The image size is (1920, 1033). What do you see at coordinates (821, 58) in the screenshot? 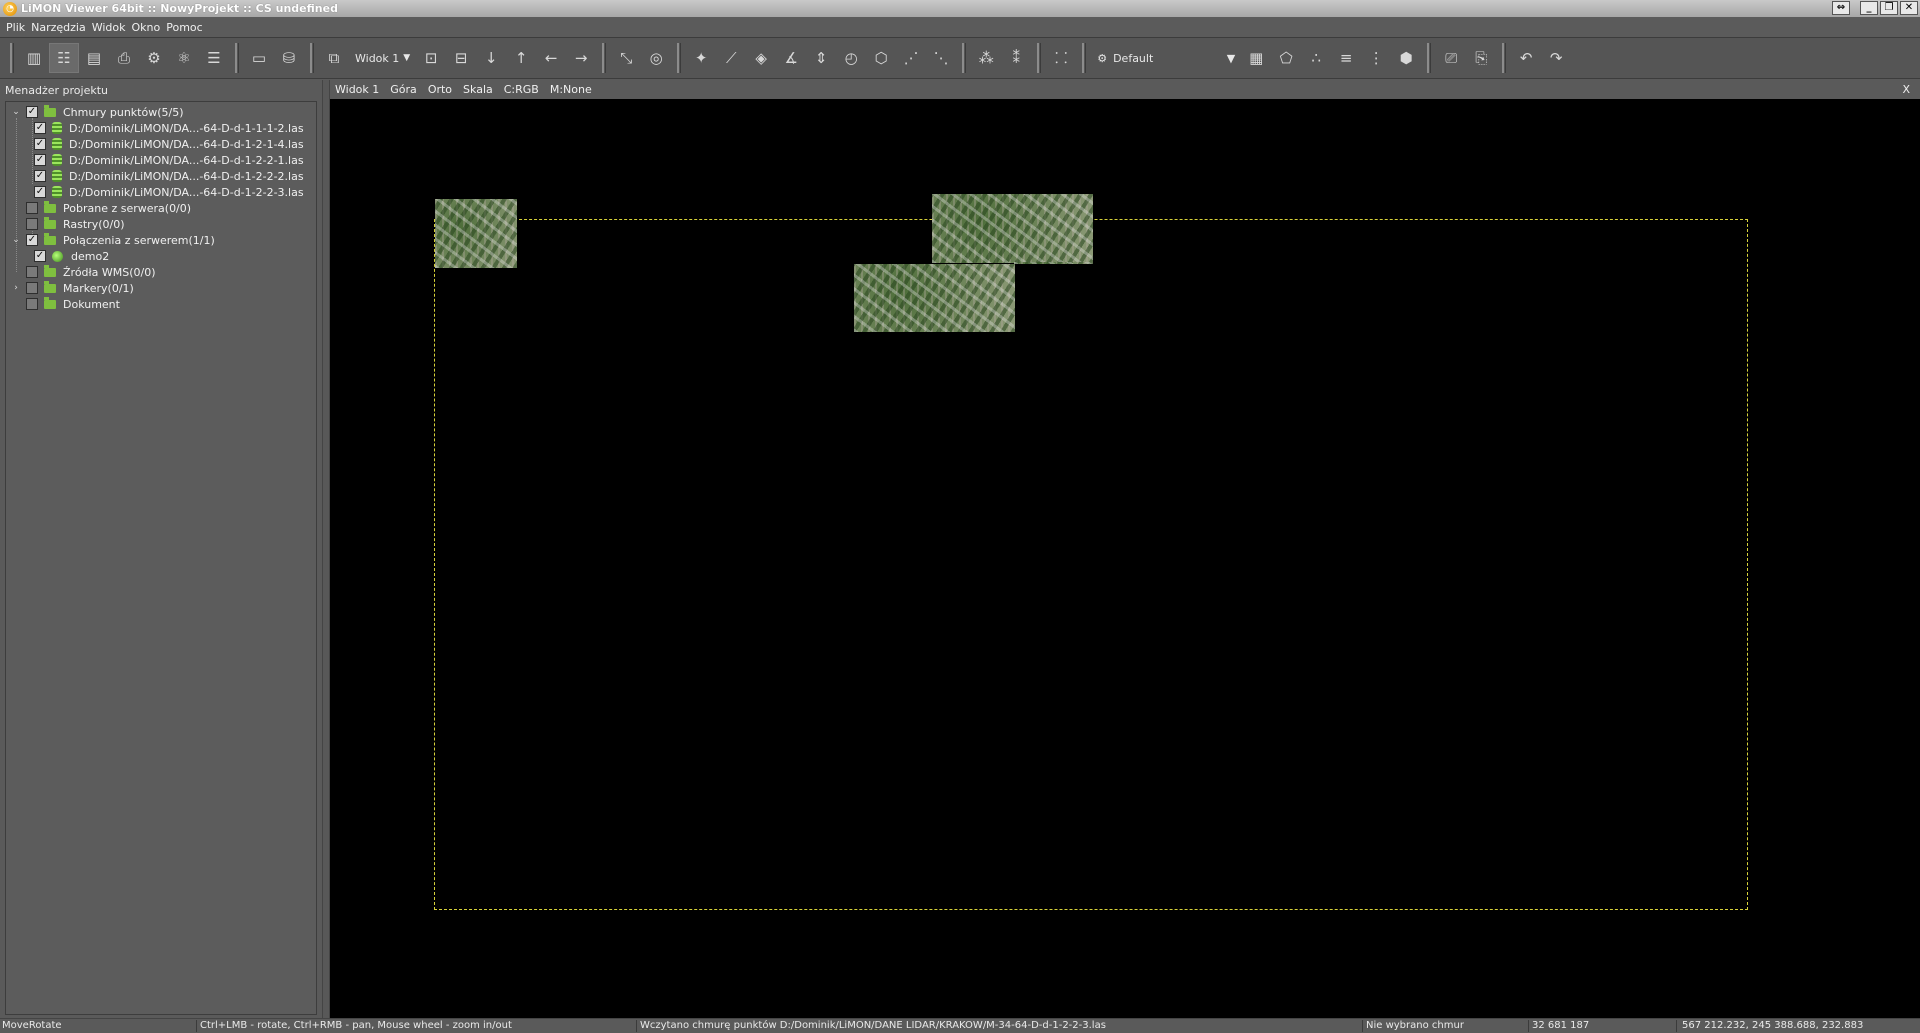
I see `measure-height-icon: ⇕` at bounding box center [821, 58].